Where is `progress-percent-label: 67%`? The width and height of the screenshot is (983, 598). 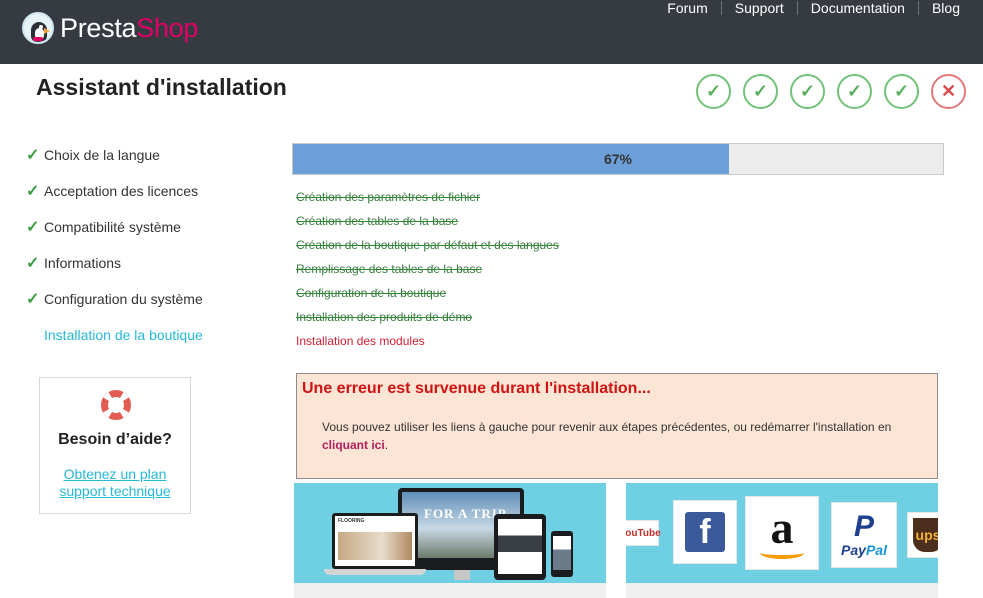 progress-percent-label: 67% is located at coordinates (618, 159).